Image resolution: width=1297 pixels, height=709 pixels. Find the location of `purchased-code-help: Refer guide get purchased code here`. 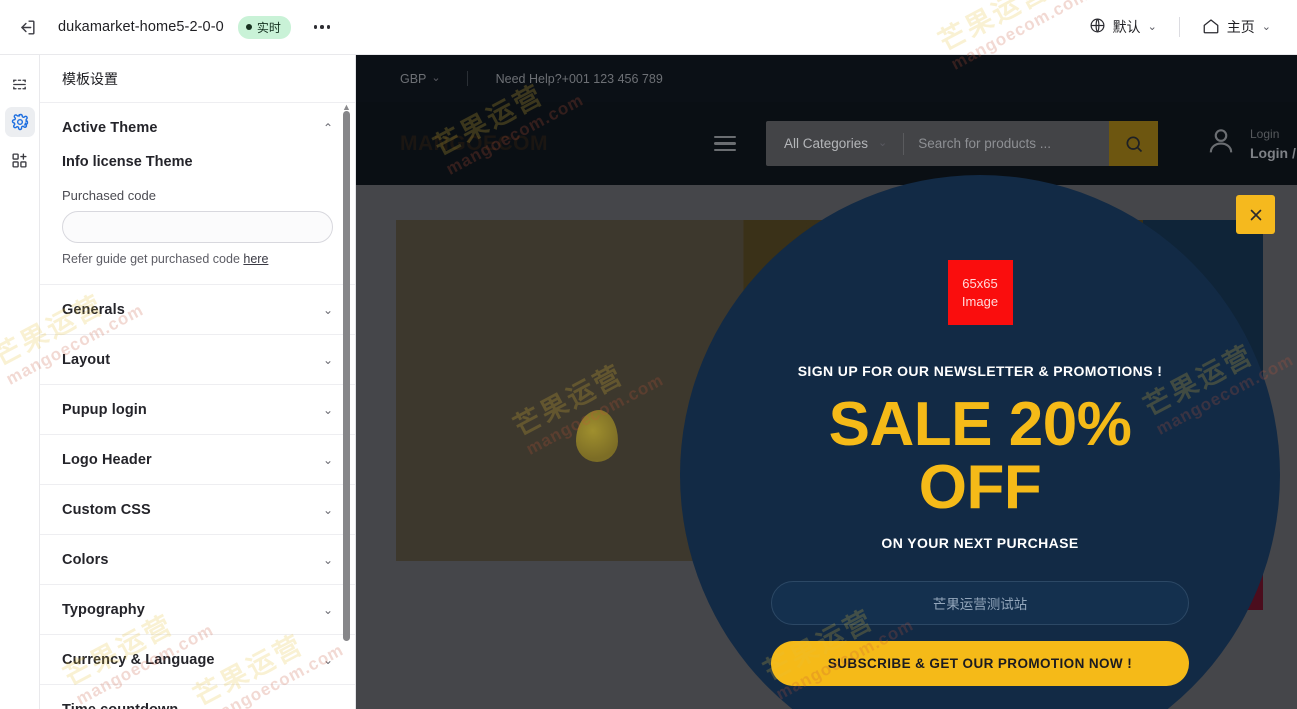

purchased-code-help: Refer guide get purchased code here is located at coordinates (197, 259).